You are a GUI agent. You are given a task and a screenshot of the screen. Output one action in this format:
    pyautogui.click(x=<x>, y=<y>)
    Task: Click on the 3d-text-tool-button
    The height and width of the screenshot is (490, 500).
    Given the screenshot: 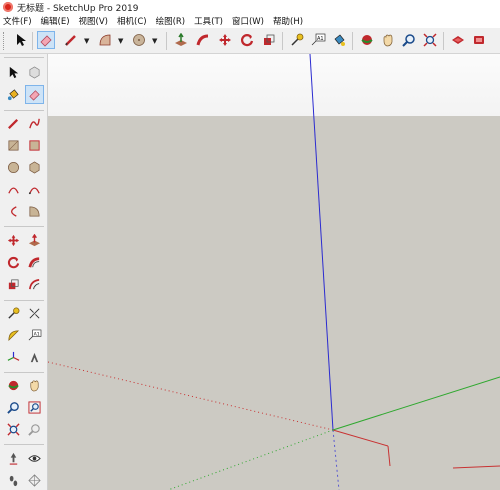 What is the action you would take?
    pyautogui.click(x=34, y=357)
    